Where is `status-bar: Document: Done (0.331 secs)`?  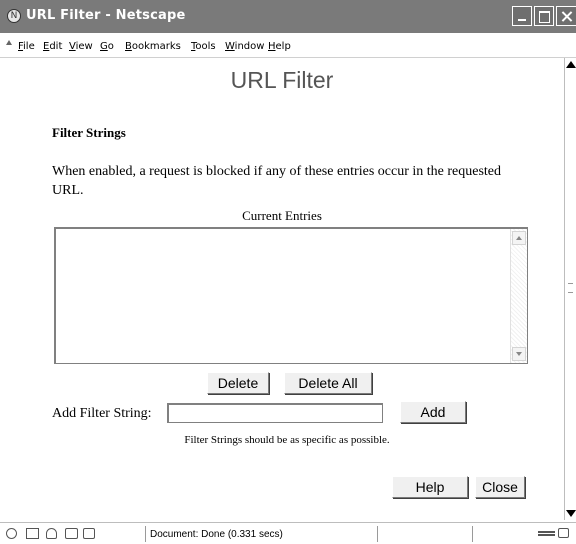 status-bar: Document: Done (0.331 secs) is located at coordinates (288, 533).